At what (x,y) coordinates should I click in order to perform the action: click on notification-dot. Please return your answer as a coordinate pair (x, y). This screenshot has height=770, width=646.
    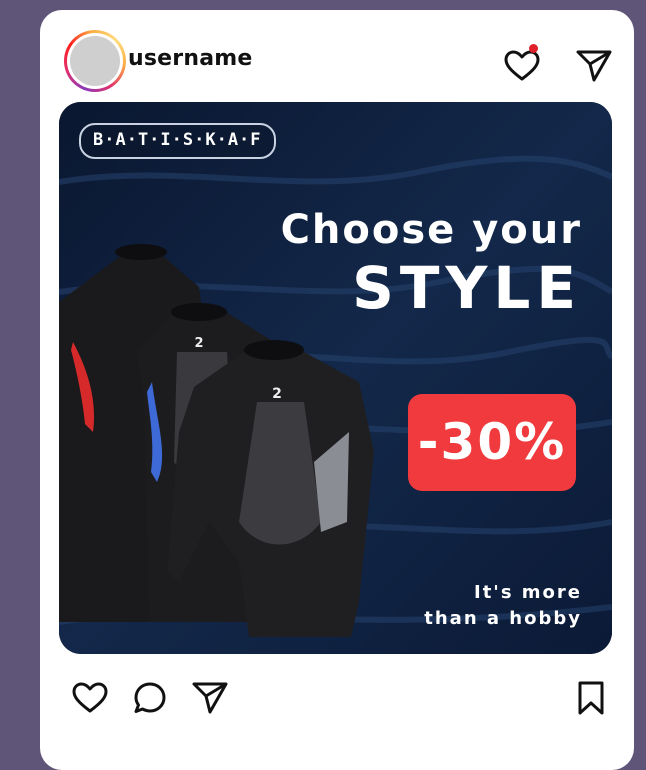
    Looking at the image, I should click on (533, 48).